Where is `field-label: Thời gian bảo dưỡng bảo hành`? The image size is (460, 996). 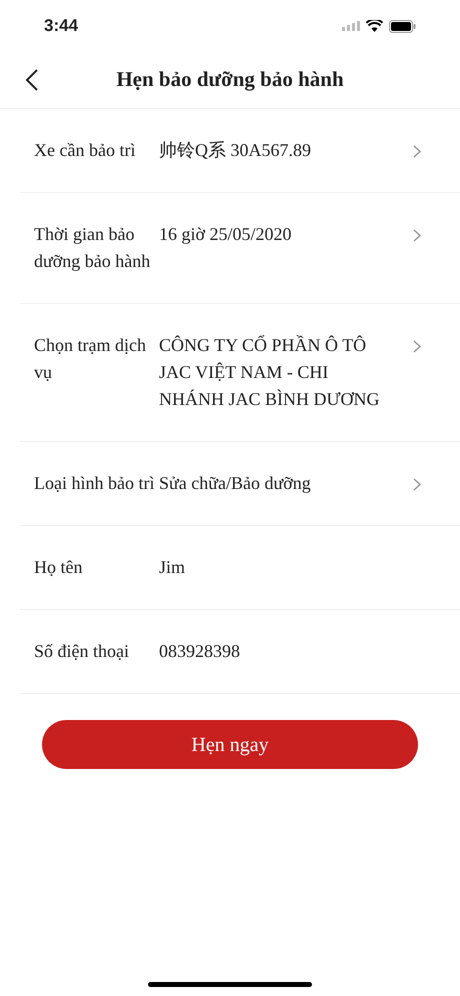
field-label: Thời gian bảo dưỡng bảo hành is located at coordinates (92, 248).